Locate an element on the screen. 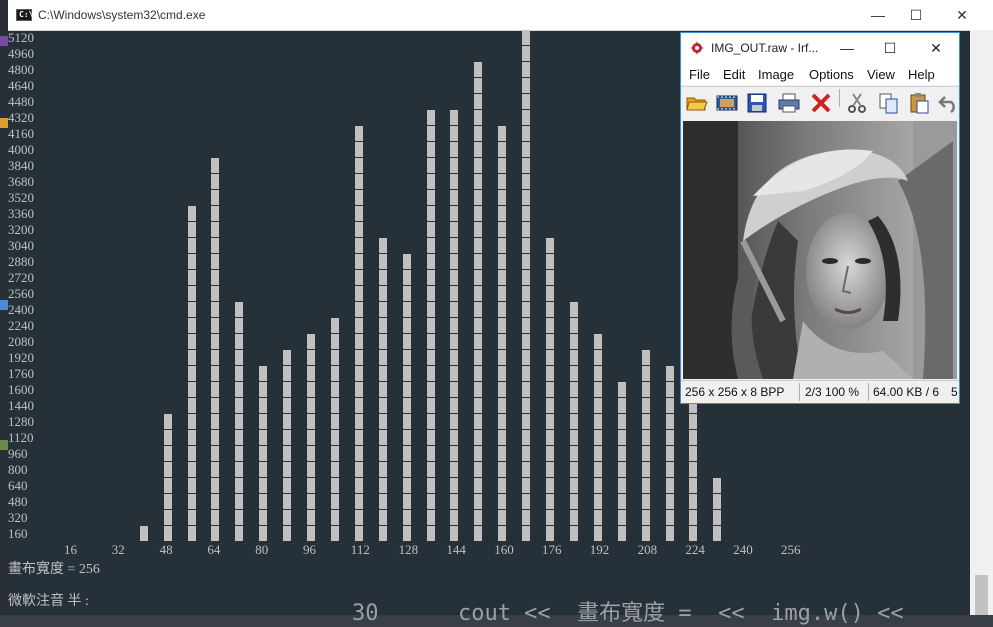 The image size is (993, 627). delete-icon is located at coordinates (821, 103).